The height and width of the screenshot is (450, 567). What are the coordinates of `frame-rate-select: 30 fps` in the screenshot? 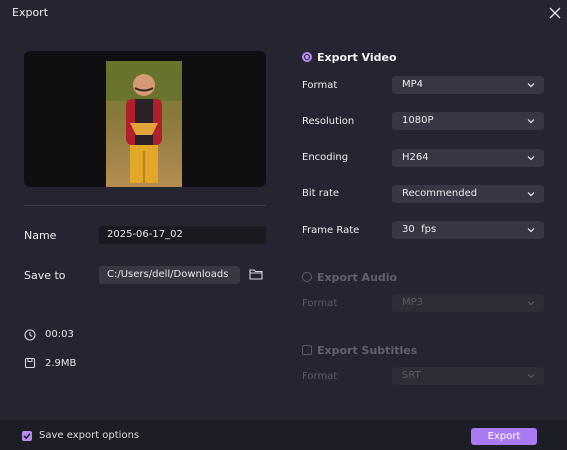 It's located at (468, 230).